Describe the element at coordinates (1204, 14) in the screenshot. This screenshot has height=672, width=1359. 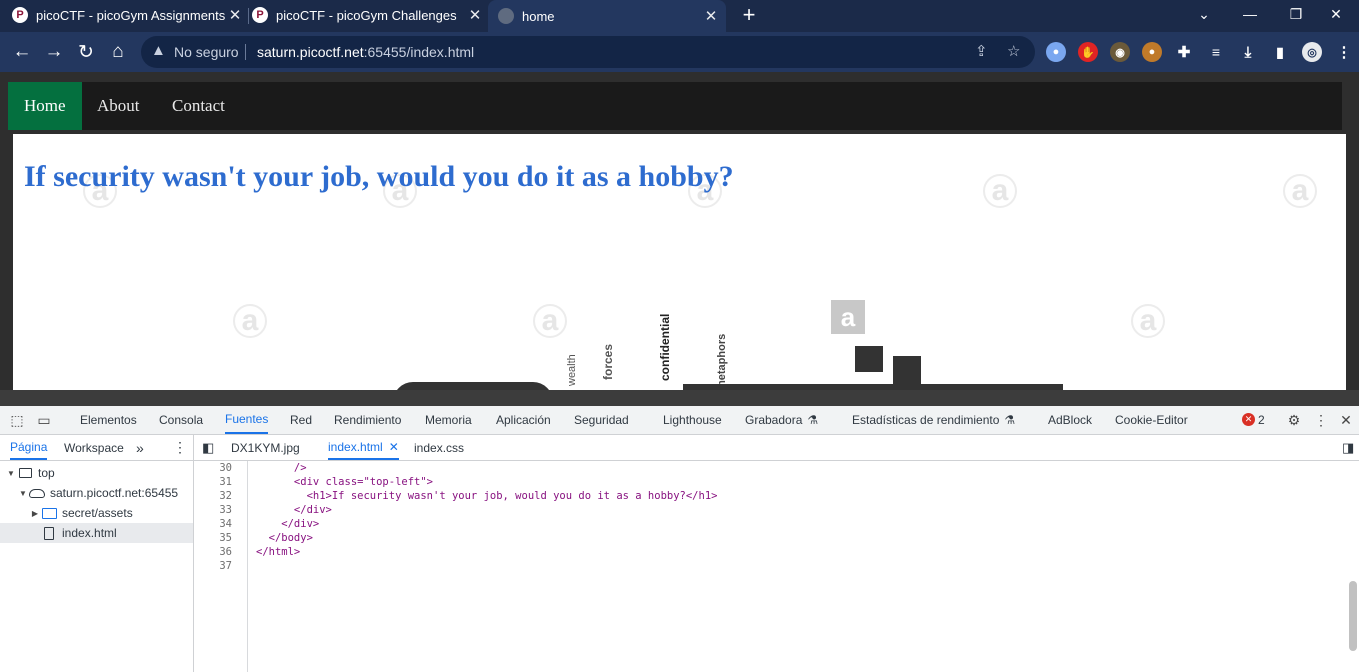
I see `tab-search-chevron-icon: ⌄` at that location.